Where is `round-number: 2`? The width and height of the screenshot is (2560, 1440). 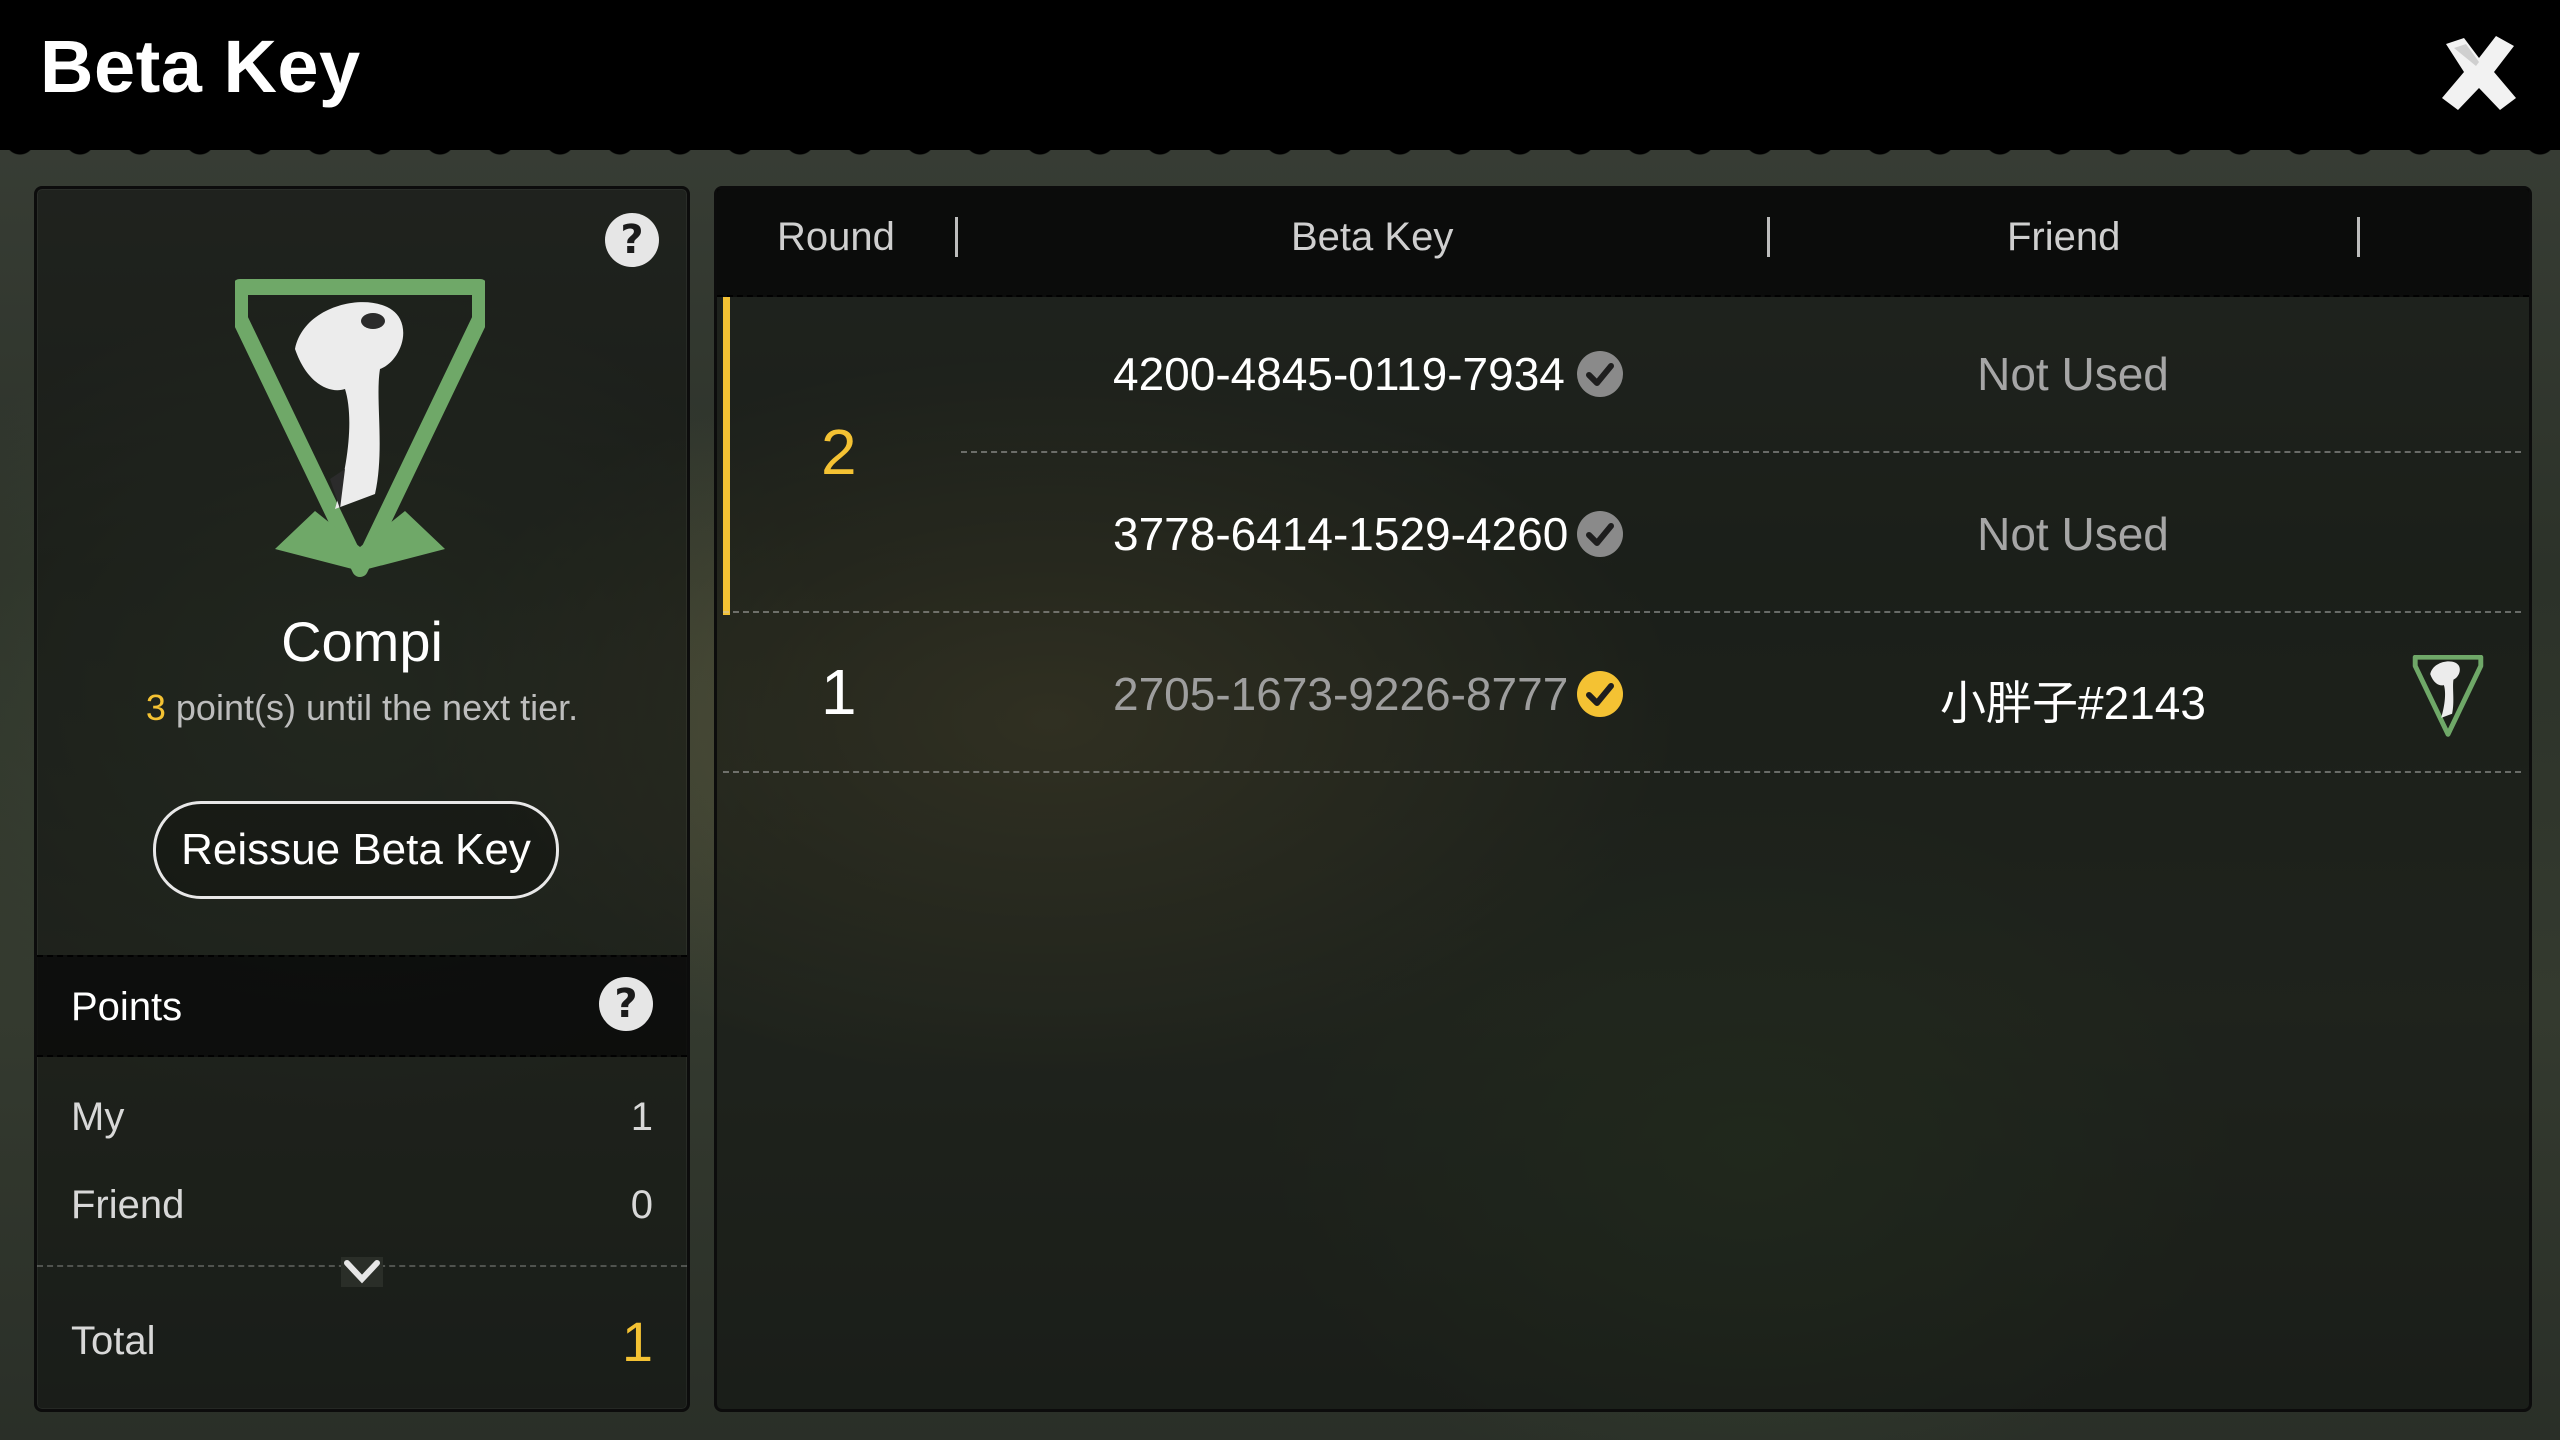
round-number: 2 is located at coordinates (839, 452).